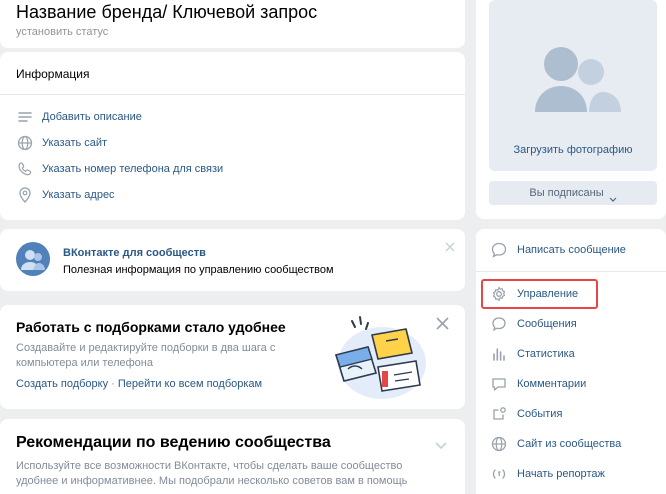 This screenshot has width=666, height=494. I want to click on subscribed-label: Вы подписаны, so click(566, 193).